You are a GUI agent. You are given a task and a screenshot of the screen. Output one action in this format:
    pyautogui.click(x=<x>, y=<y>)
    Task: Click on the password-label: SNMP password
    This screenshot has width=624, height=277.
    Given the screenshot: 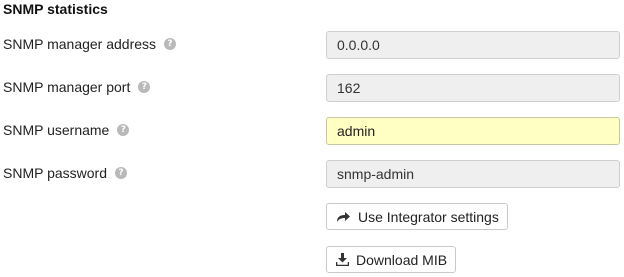 What is the action you would take?
    pyautogui.click(x=55, y=173)
    